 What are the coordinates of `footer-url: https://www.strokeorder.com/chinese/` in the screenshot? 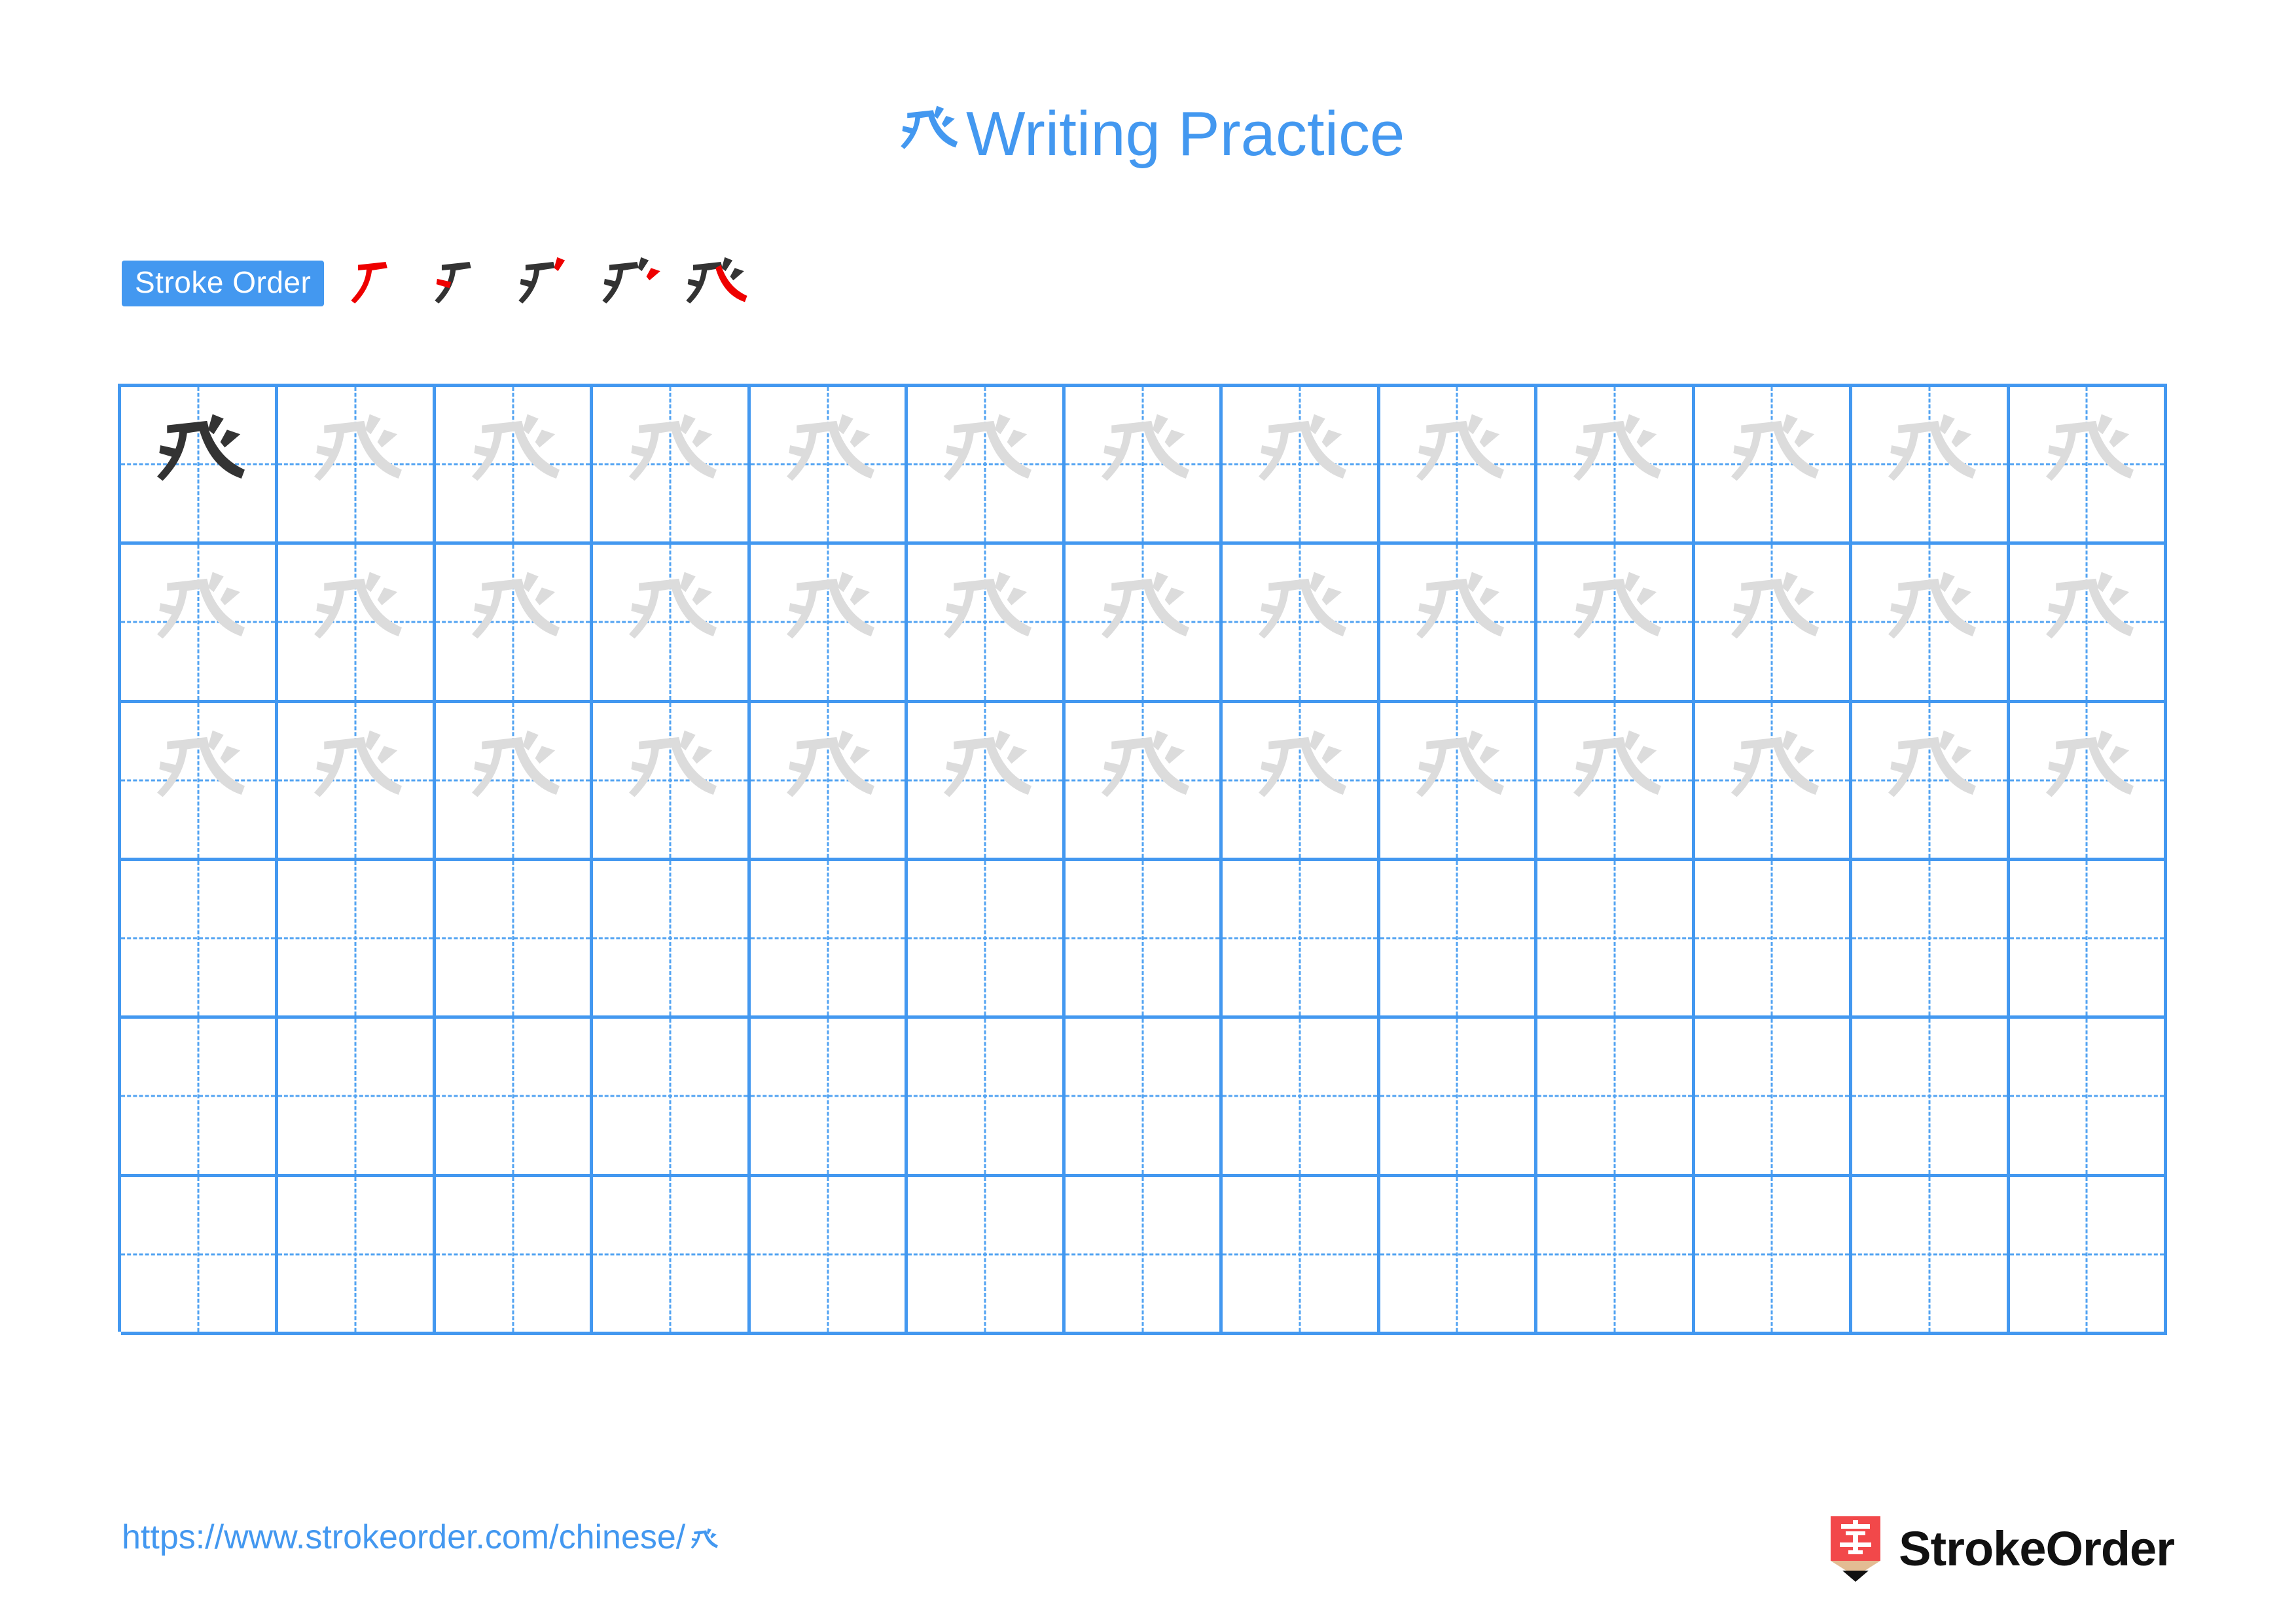 It's located at (421, 1537).